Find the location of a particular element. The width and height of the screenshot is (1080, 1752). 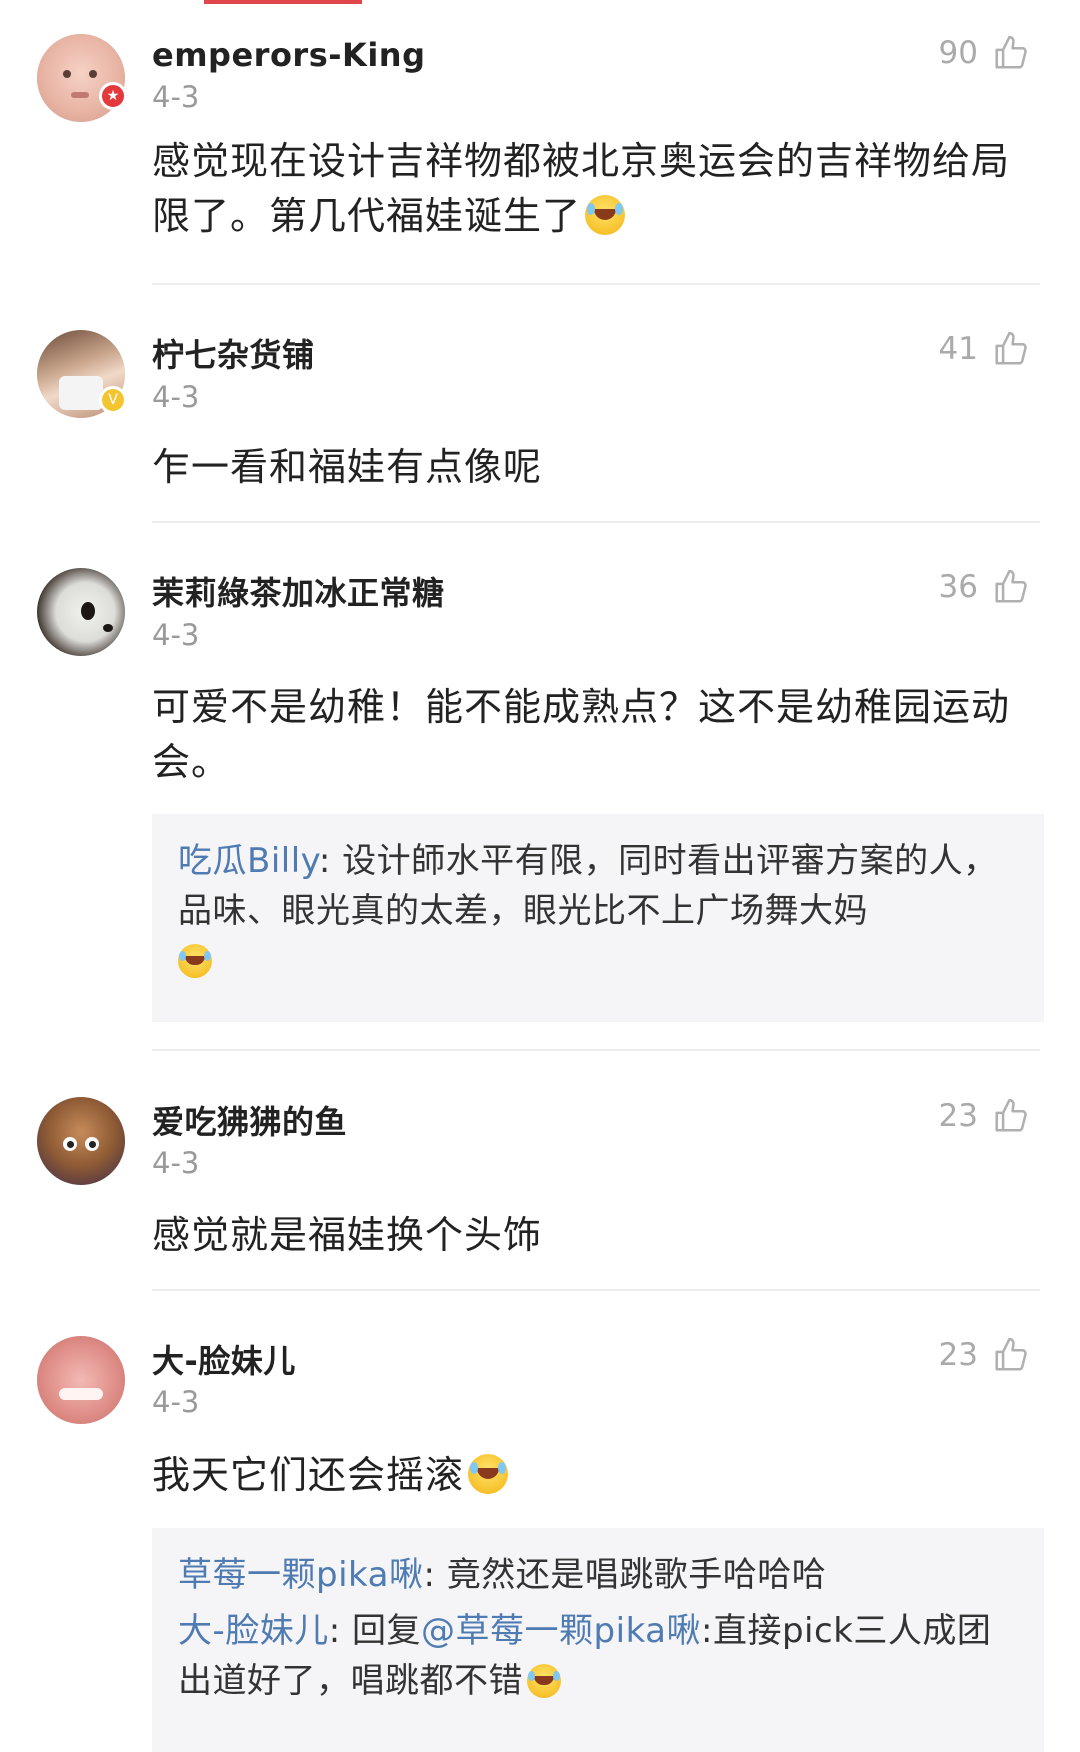

verified-badge-icon: V is located at coordinates (113, 400).